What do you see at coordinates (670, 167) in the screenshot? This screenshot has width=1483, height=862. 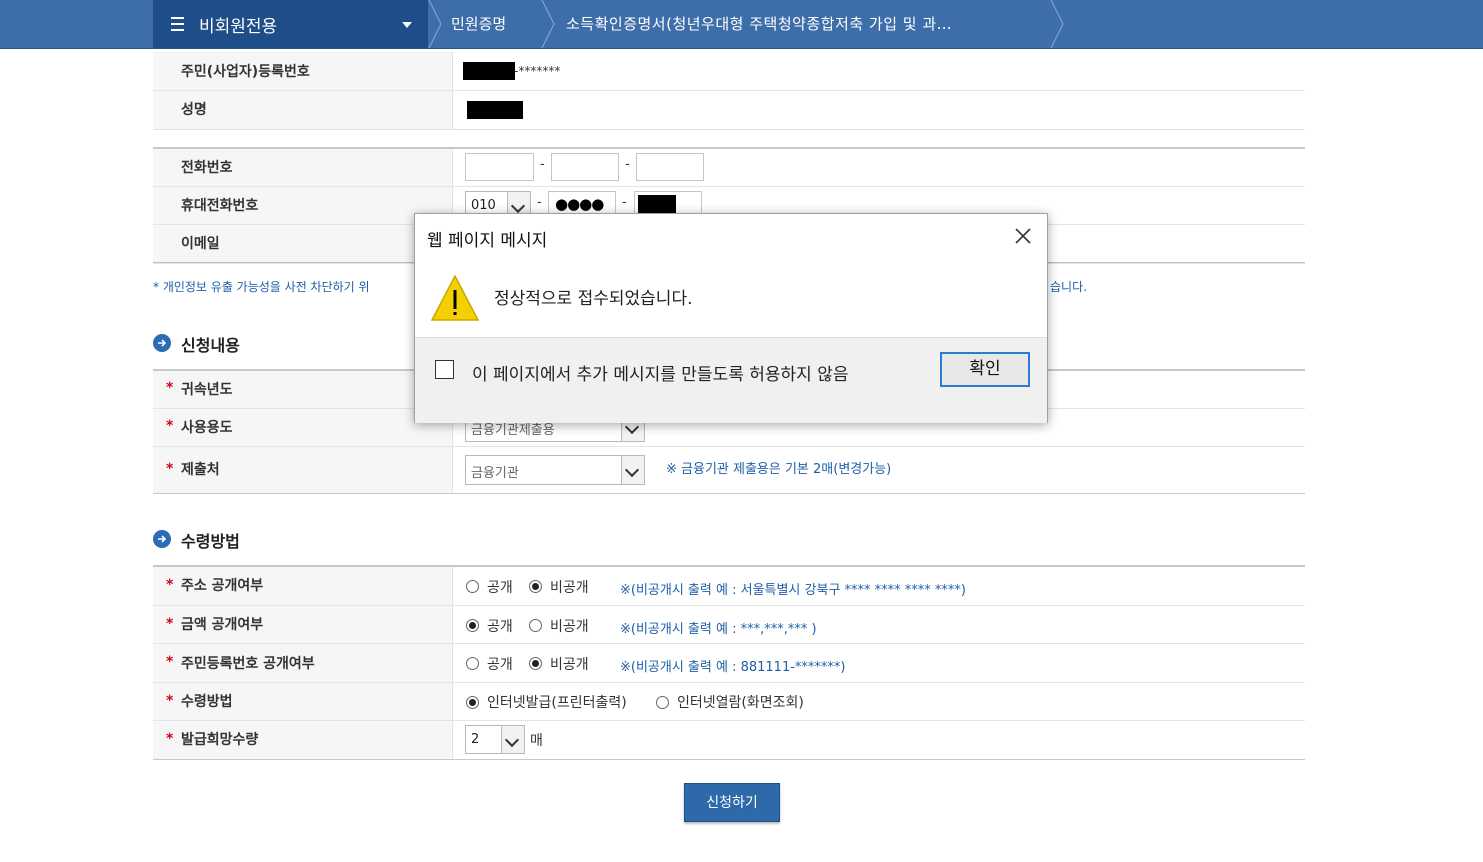 I see `phone-part3-input` at bounding box center [670, 167].